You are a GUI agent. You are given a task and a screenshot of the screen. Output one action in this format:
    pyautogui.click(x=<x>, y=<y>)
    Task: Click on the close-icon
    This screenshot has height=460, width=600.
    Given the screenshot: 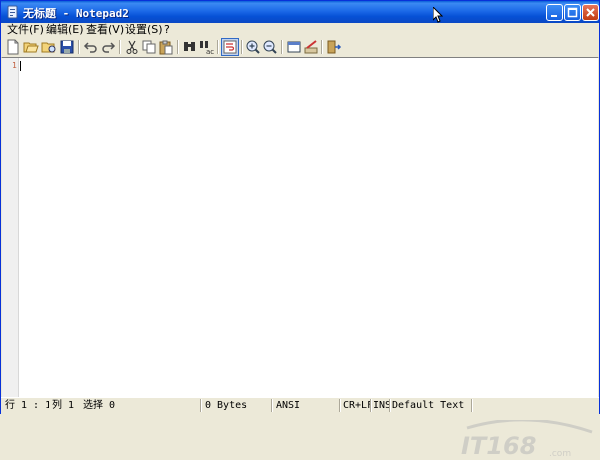 What is the action you would take?
    pyautogui.click(x=590, y=12)
    